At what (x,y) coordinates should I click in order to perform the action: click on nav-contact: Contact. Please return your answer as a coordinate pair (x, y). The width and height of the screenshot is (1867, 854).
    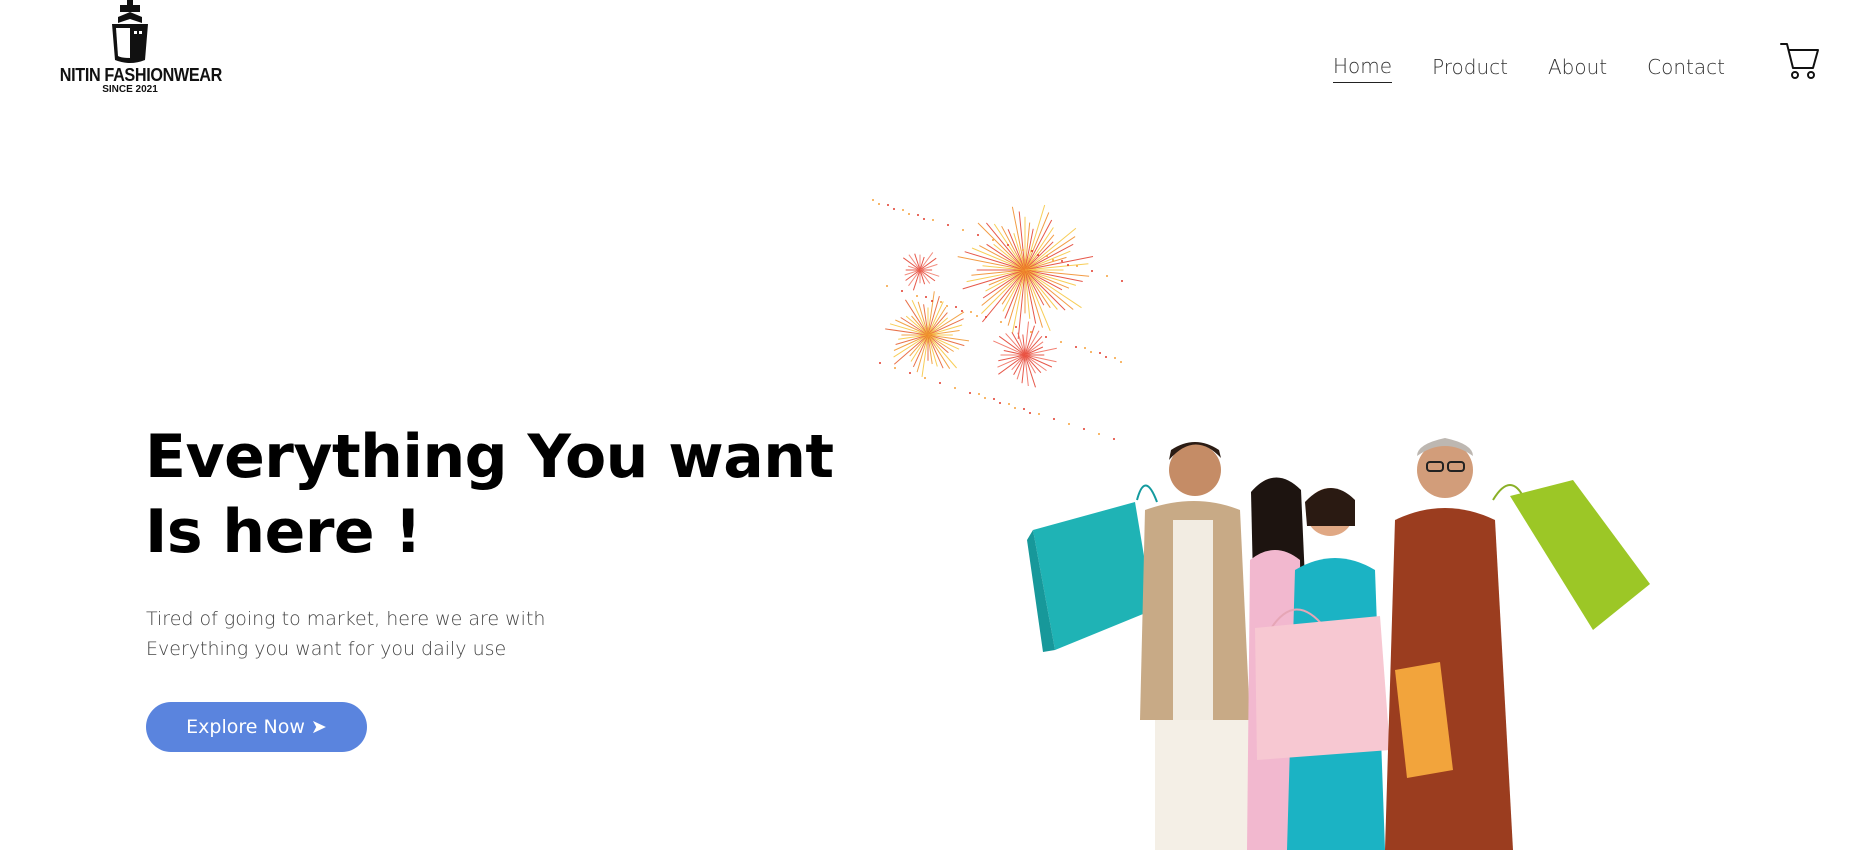
    Looking at the image, I should click on (1686, 68).